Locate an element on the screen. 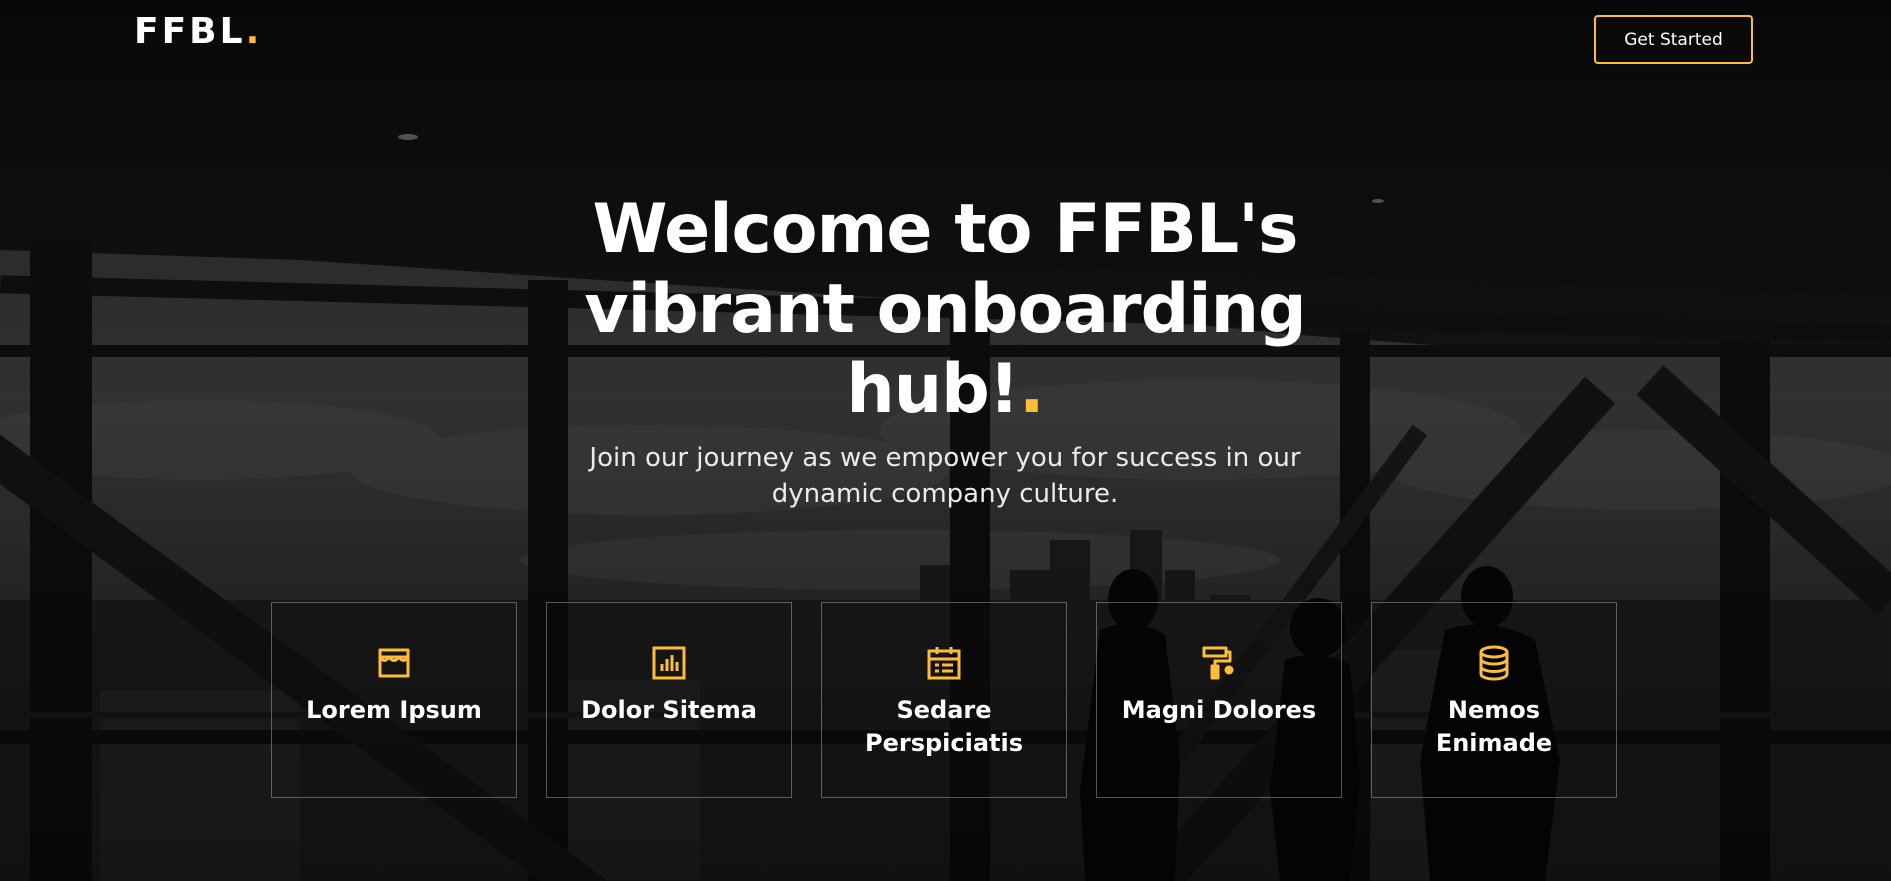  get-started-label: Get Started is located at coordinates (1673, 39).